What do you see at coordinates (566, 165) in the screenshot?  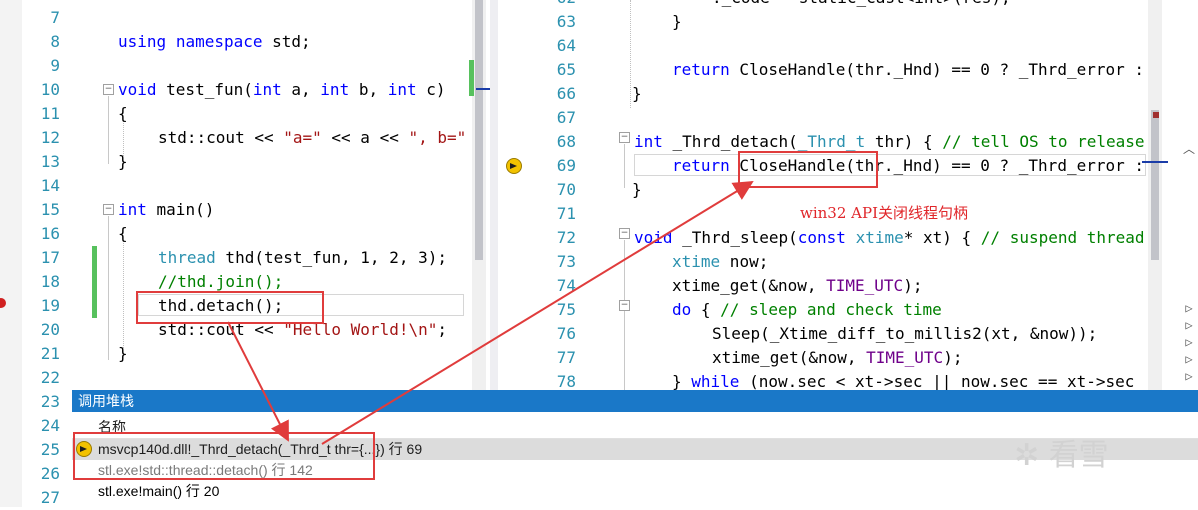 I see `line-number: 69` at bounding box center [566, 165].